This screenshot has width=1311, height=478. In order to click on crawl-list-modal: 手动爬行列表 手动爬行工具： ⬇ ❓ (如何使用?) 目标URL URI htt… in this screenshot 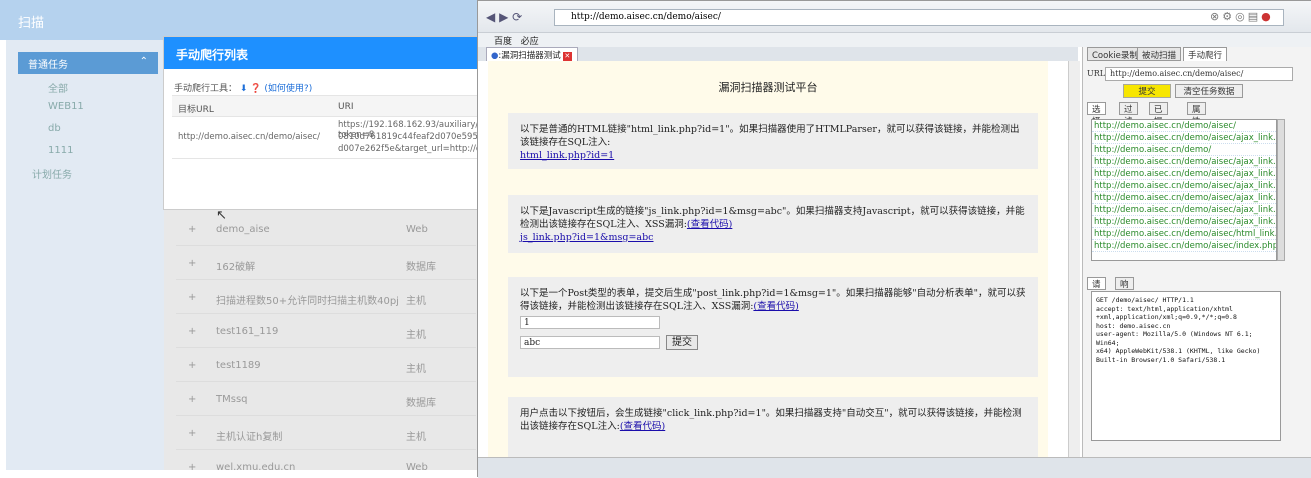, I will do `click(321, 123)`.